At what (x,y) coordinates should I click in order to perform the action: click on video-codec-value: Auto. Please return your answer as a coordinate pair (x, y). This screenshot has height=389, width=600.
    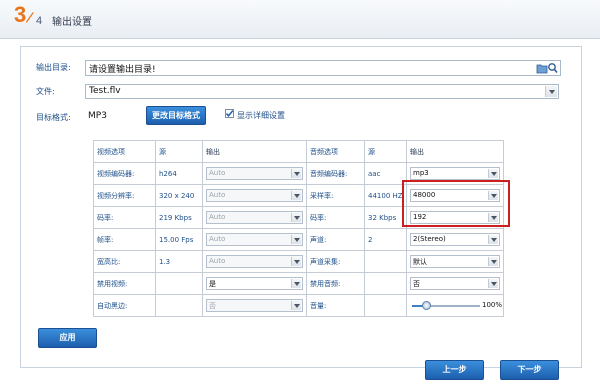
    Looking at the image, I should click on (217, 173).